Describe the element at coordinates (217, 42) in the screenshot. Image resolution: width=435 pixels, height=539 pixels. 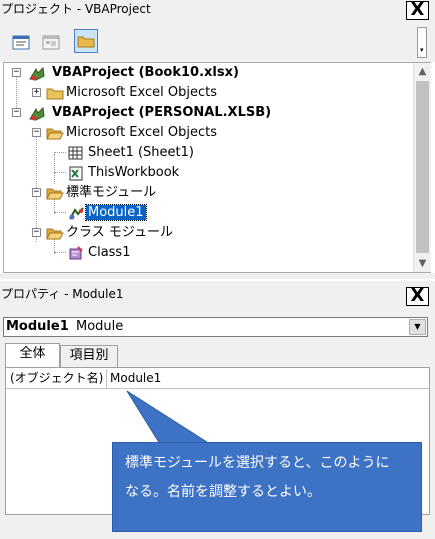
I see `project-toolbar: ▾` at that location.